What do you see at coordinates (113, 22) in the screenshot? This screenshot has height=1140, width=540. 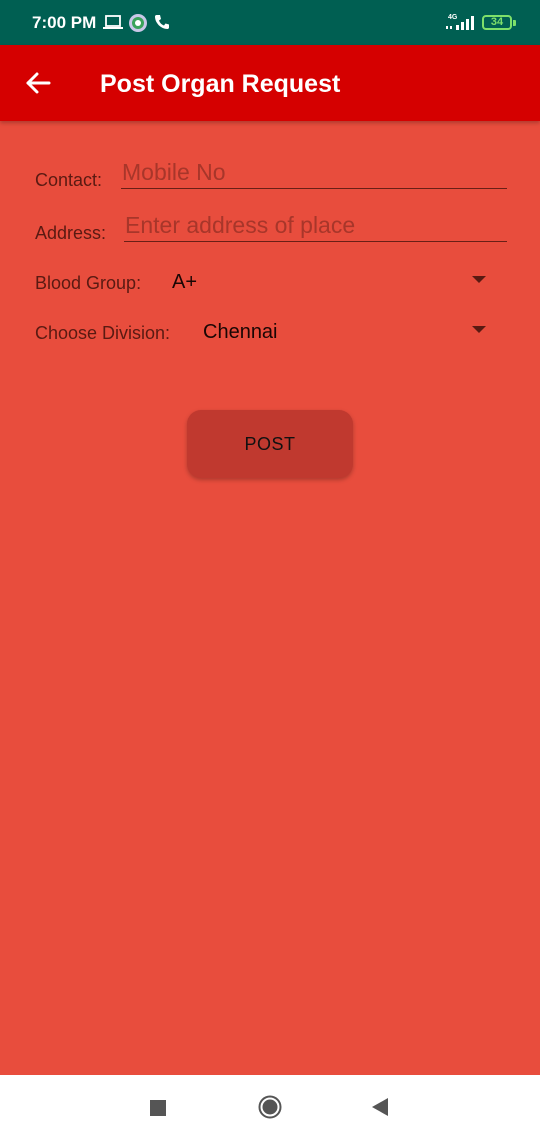 I see `laptop-icon` at bounding box center [113, 22].